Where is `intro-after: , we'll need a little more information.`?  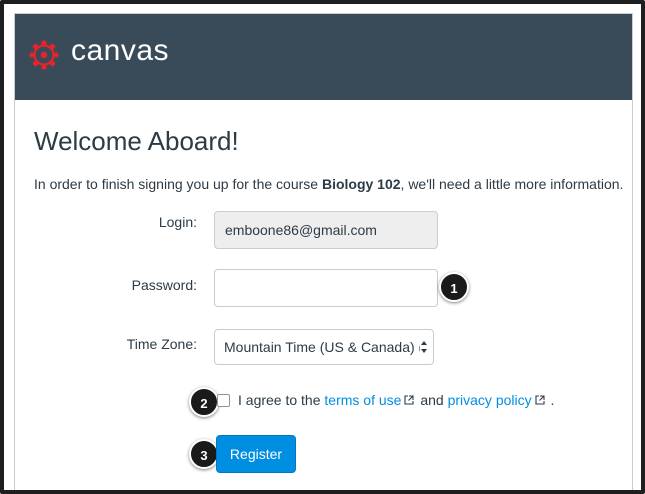
intro-after: , we'll need a little more information. is located at coordinates (512, 184).